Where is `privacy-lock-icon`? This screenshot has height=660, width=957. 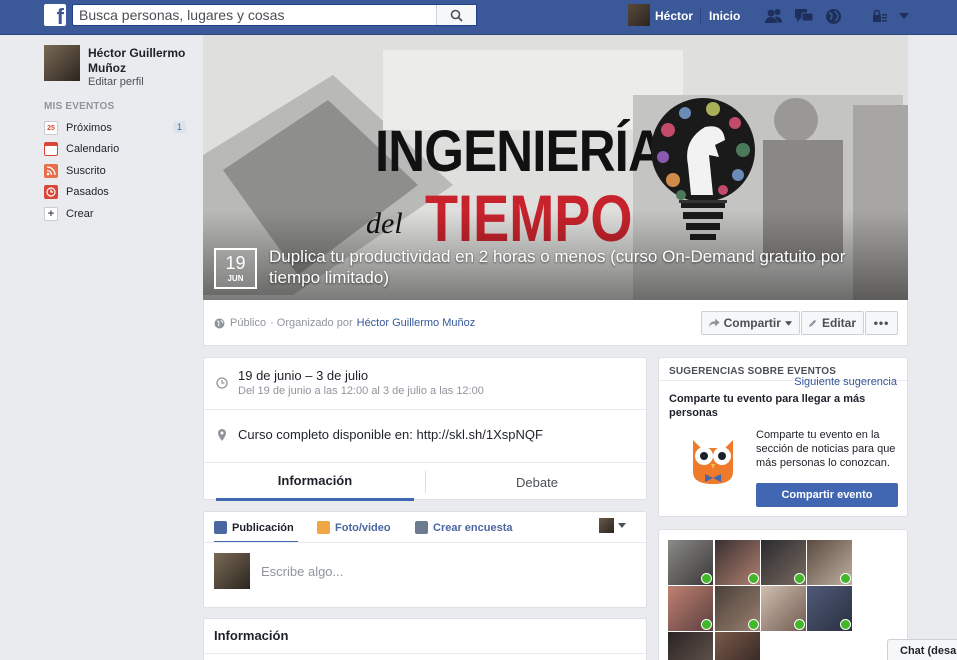
privacy-lock-icon is located at coordinates (880, 16).